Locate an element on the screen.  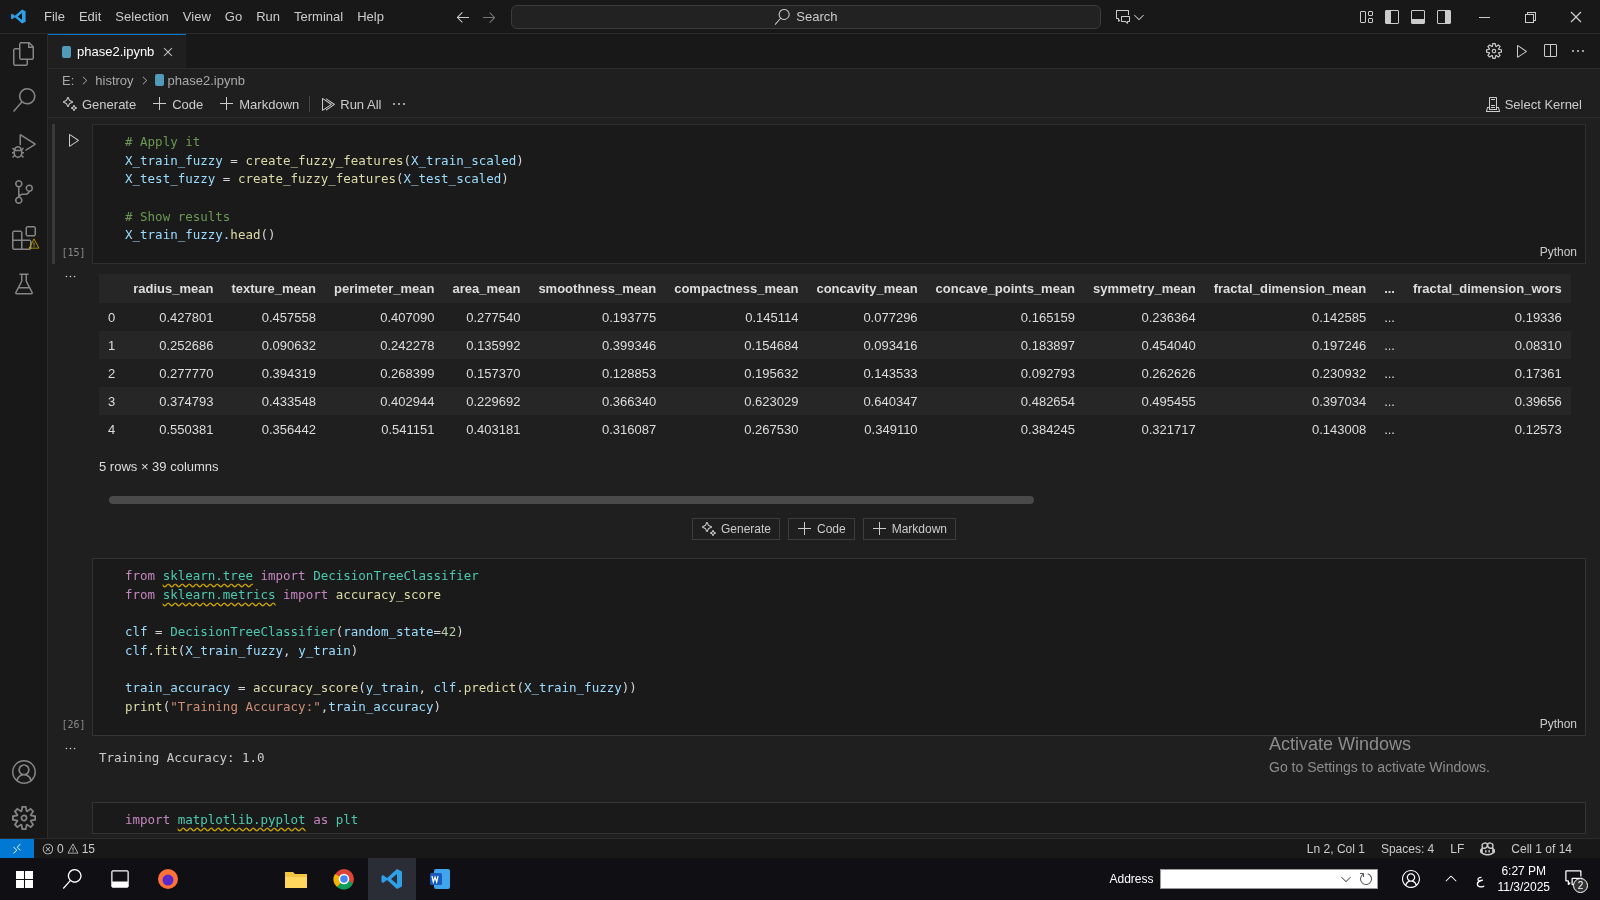
table-cell: 0.397034 is located at coordinates (1290, 401).